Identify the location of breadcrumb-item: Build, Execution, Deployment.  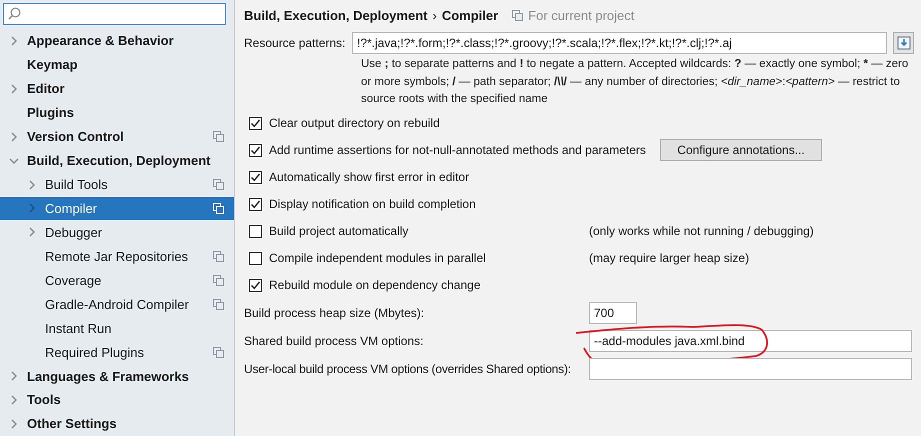
(336, 15).